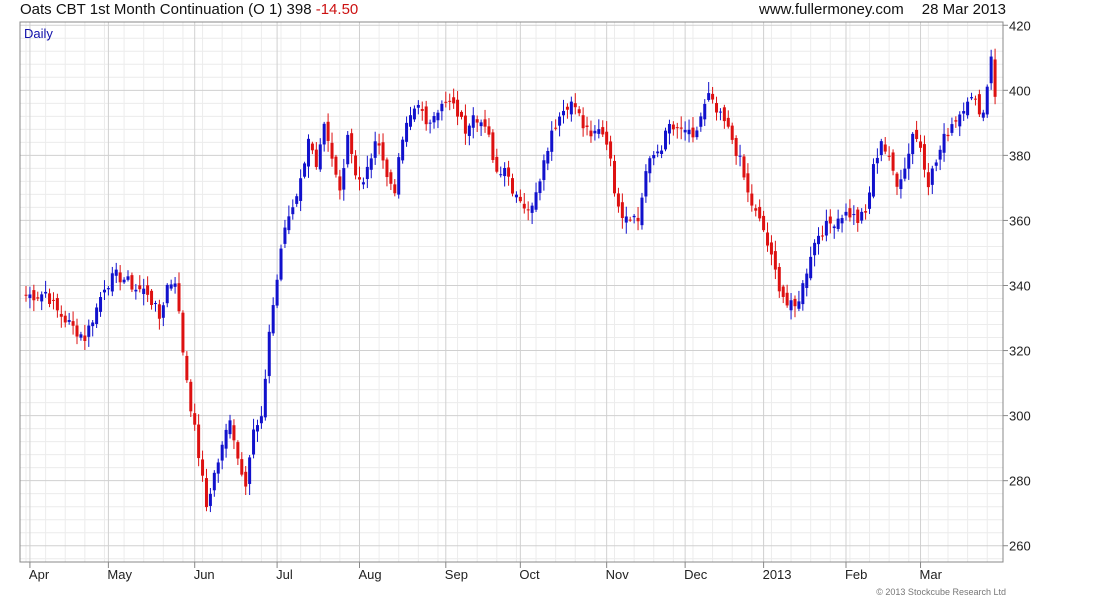 This screenshot has width=1100, height=600. What do you see at coordinates (284, 574) in the screenshot?
I see `x-tick-label: Jul` at bounding box center [284, 574].